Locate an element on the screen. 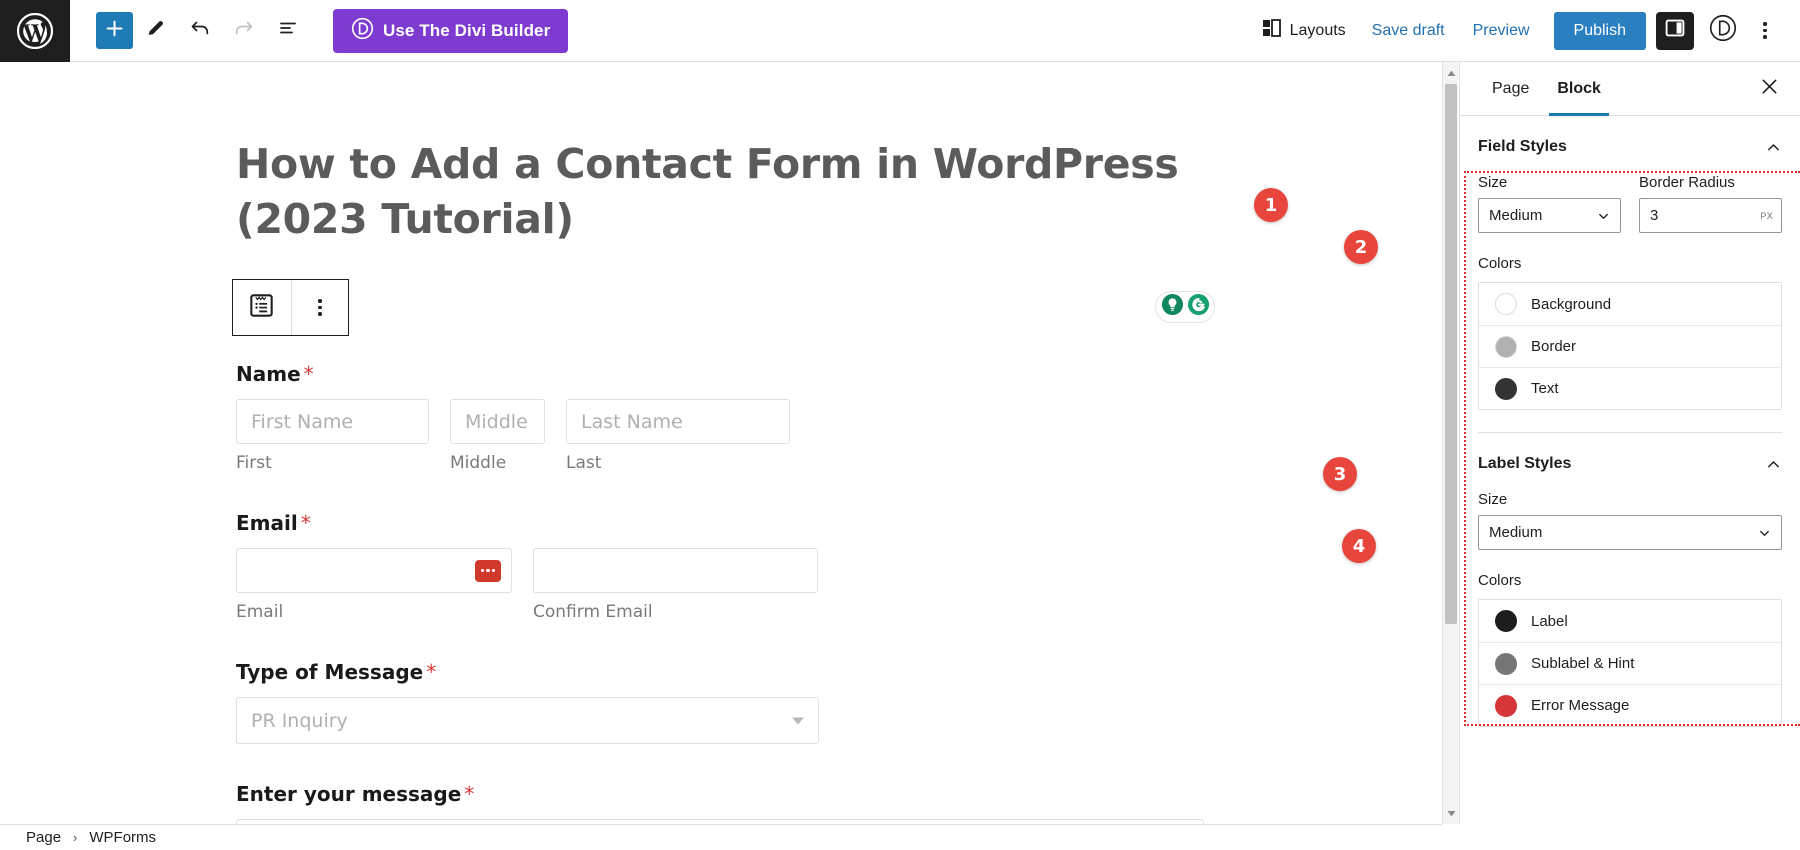 Image resolution: width=1800 pixels, height=850 pixels. field-border-radius-label: Border Radius is located at coordinates (1687, 182).